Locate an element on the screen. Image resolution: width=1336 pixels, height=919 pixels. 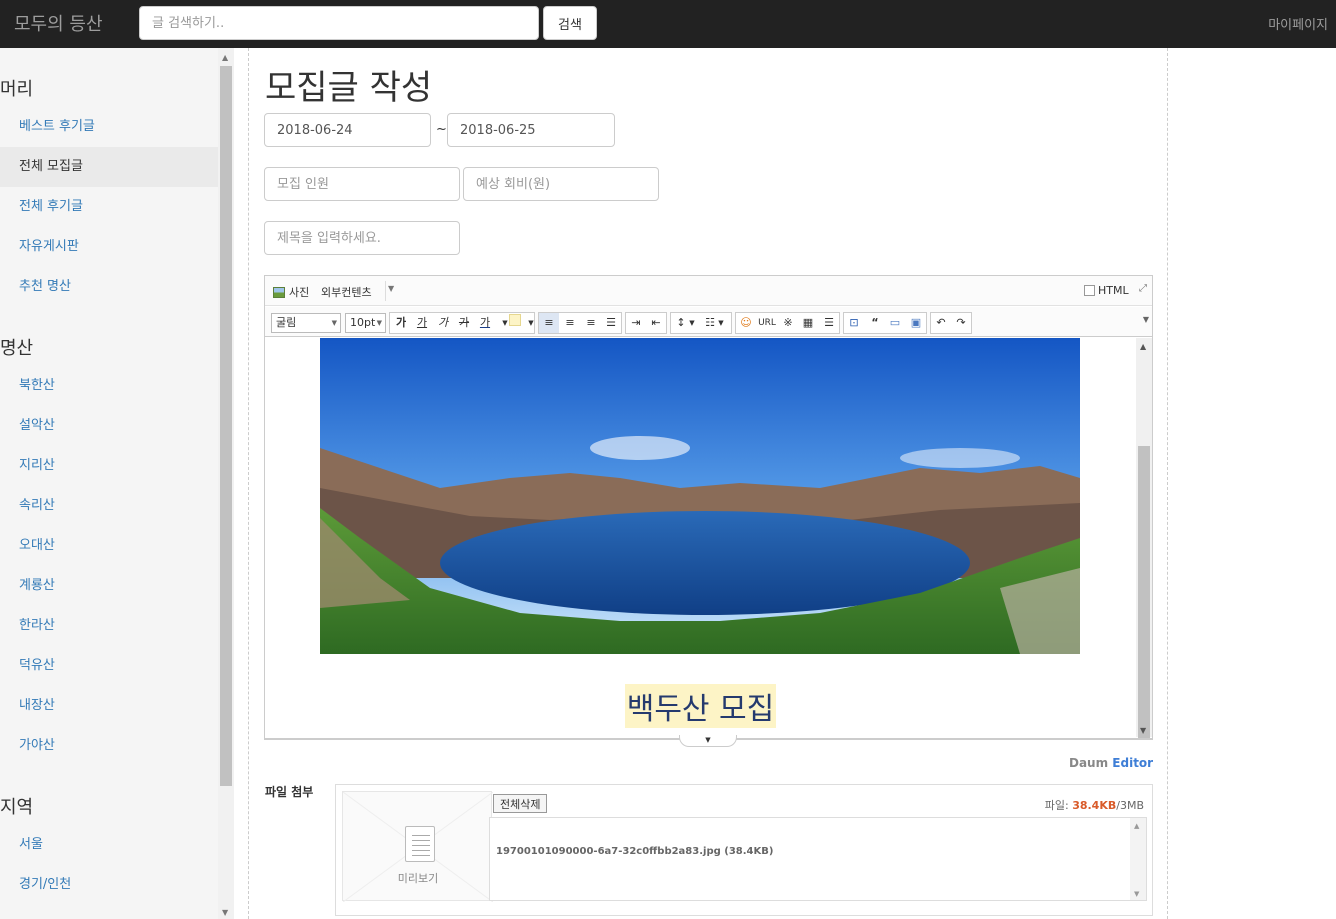
sidebar-section-title: 머리 is located at coordinates (17, 89).